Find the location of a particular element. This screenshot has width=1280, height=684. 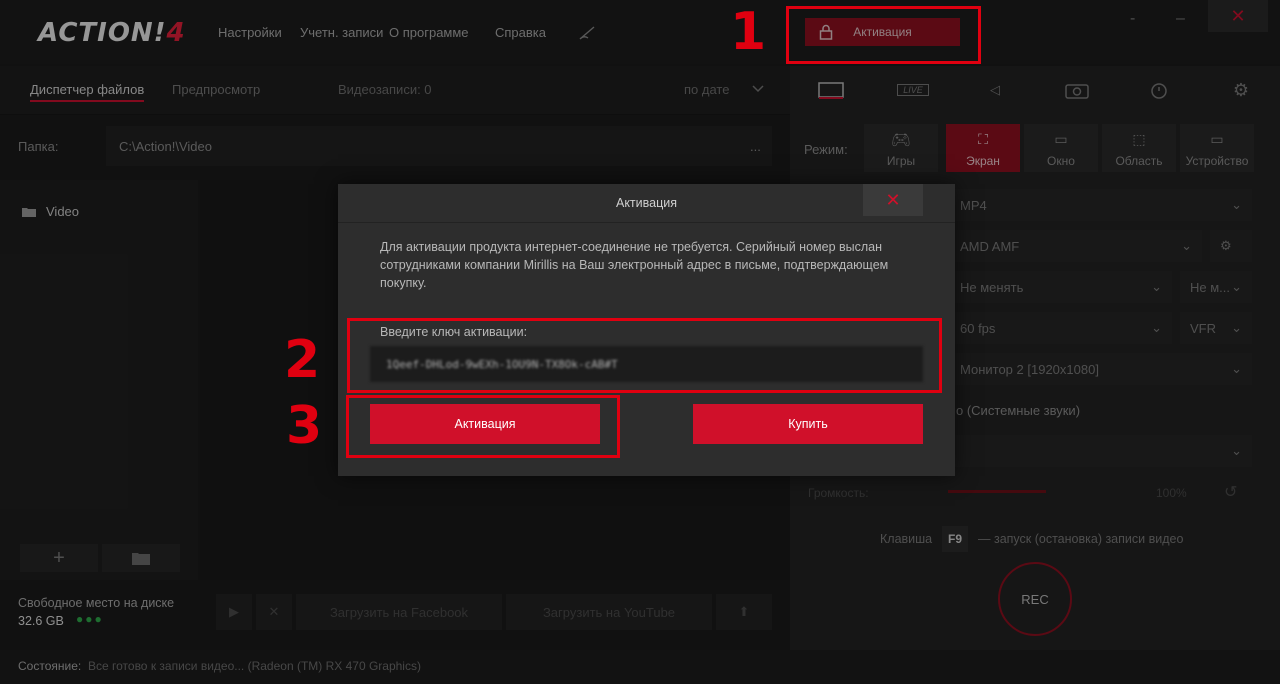

annotation-number-3: 3 is located at coordinates (304, 426).